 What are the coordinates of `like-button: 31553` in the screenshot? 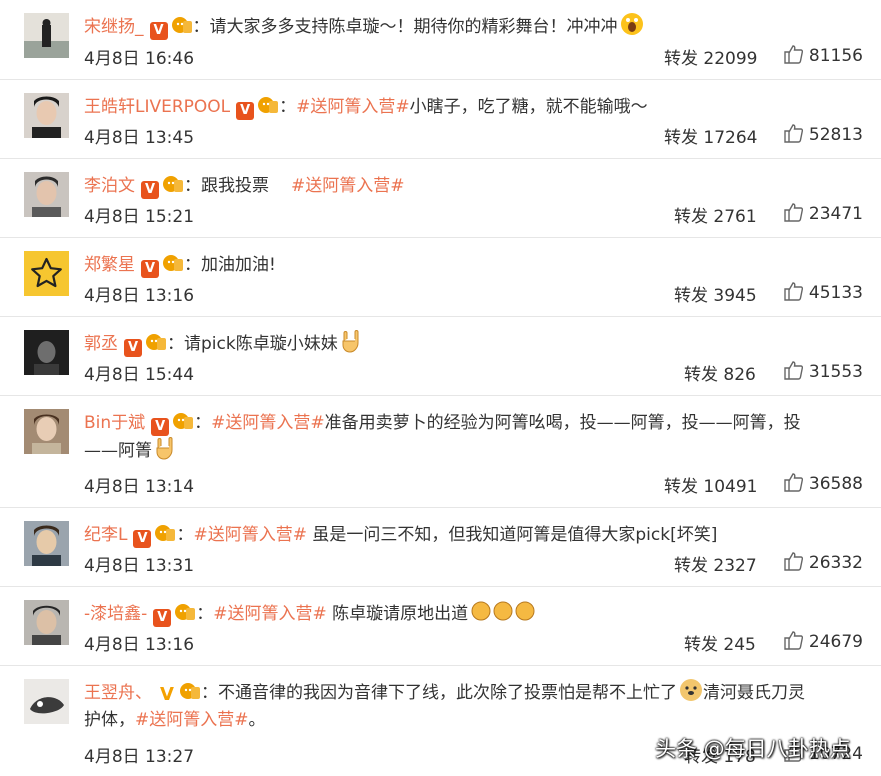 It's located at (823, 371).